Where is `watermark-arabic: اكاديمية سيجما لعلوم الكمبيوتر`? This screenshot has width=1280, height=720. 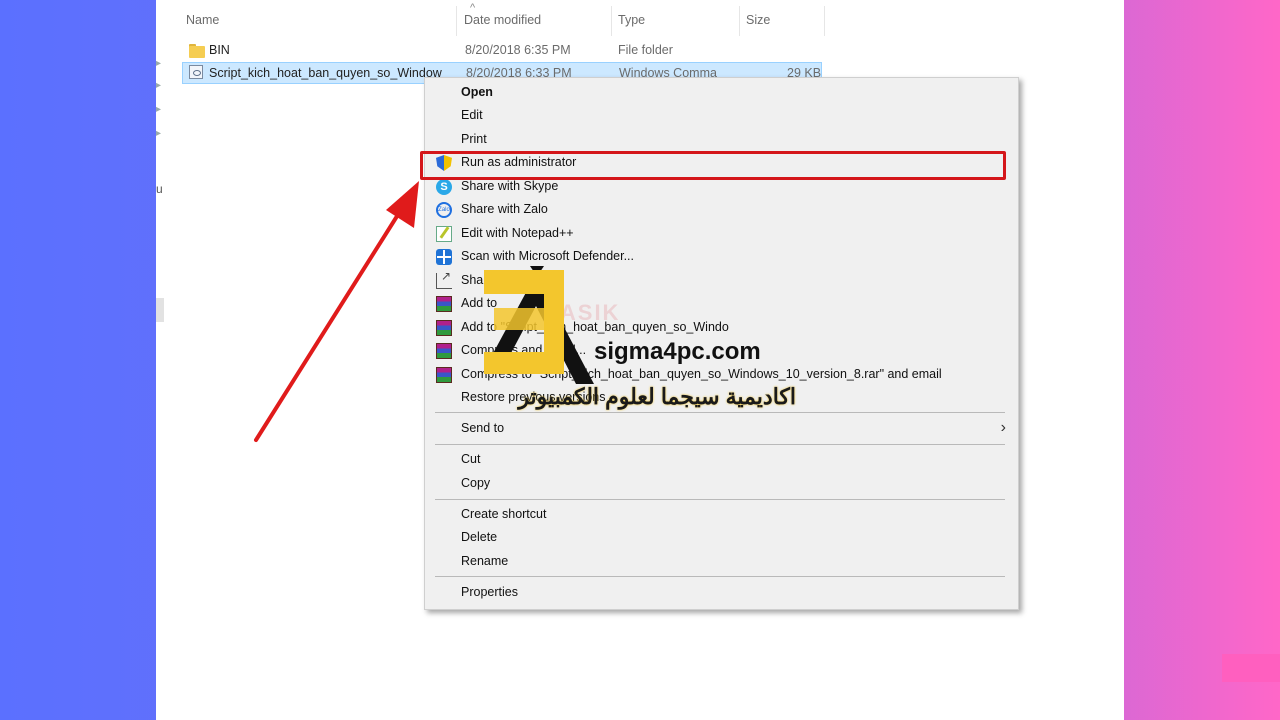
watermark-arabic: اكاديمية سيجما لعلوم الكمبيوتر is located at coordinates (657, 396).